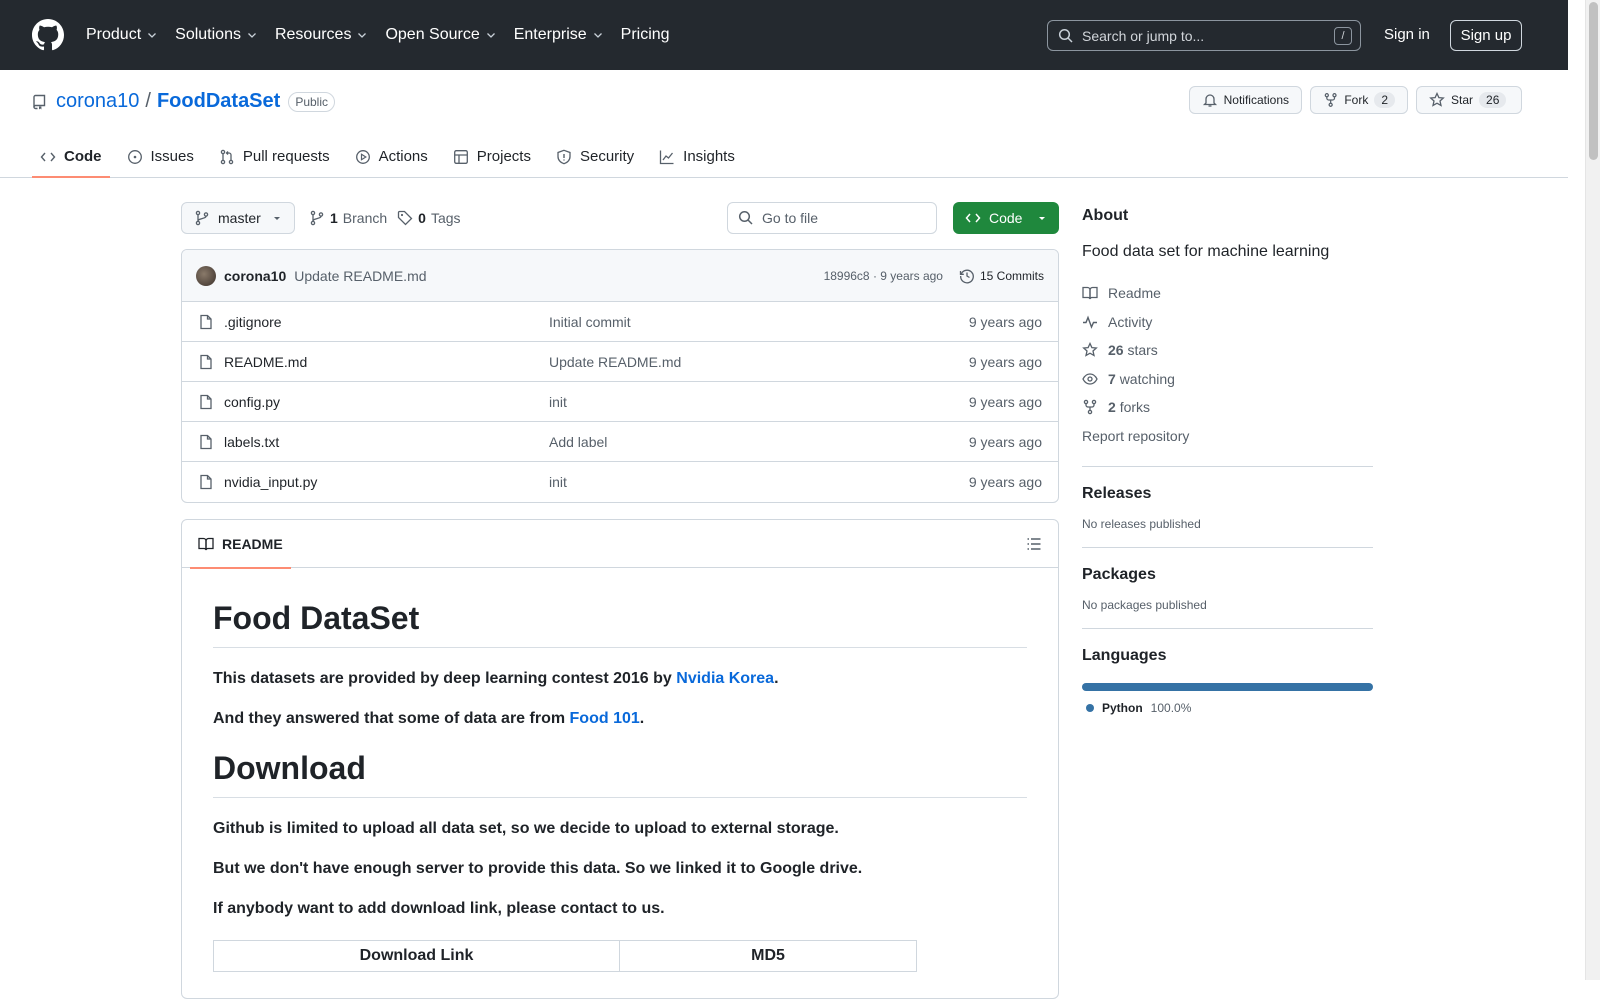  I want to click on tag-icon, so click(405, 218).